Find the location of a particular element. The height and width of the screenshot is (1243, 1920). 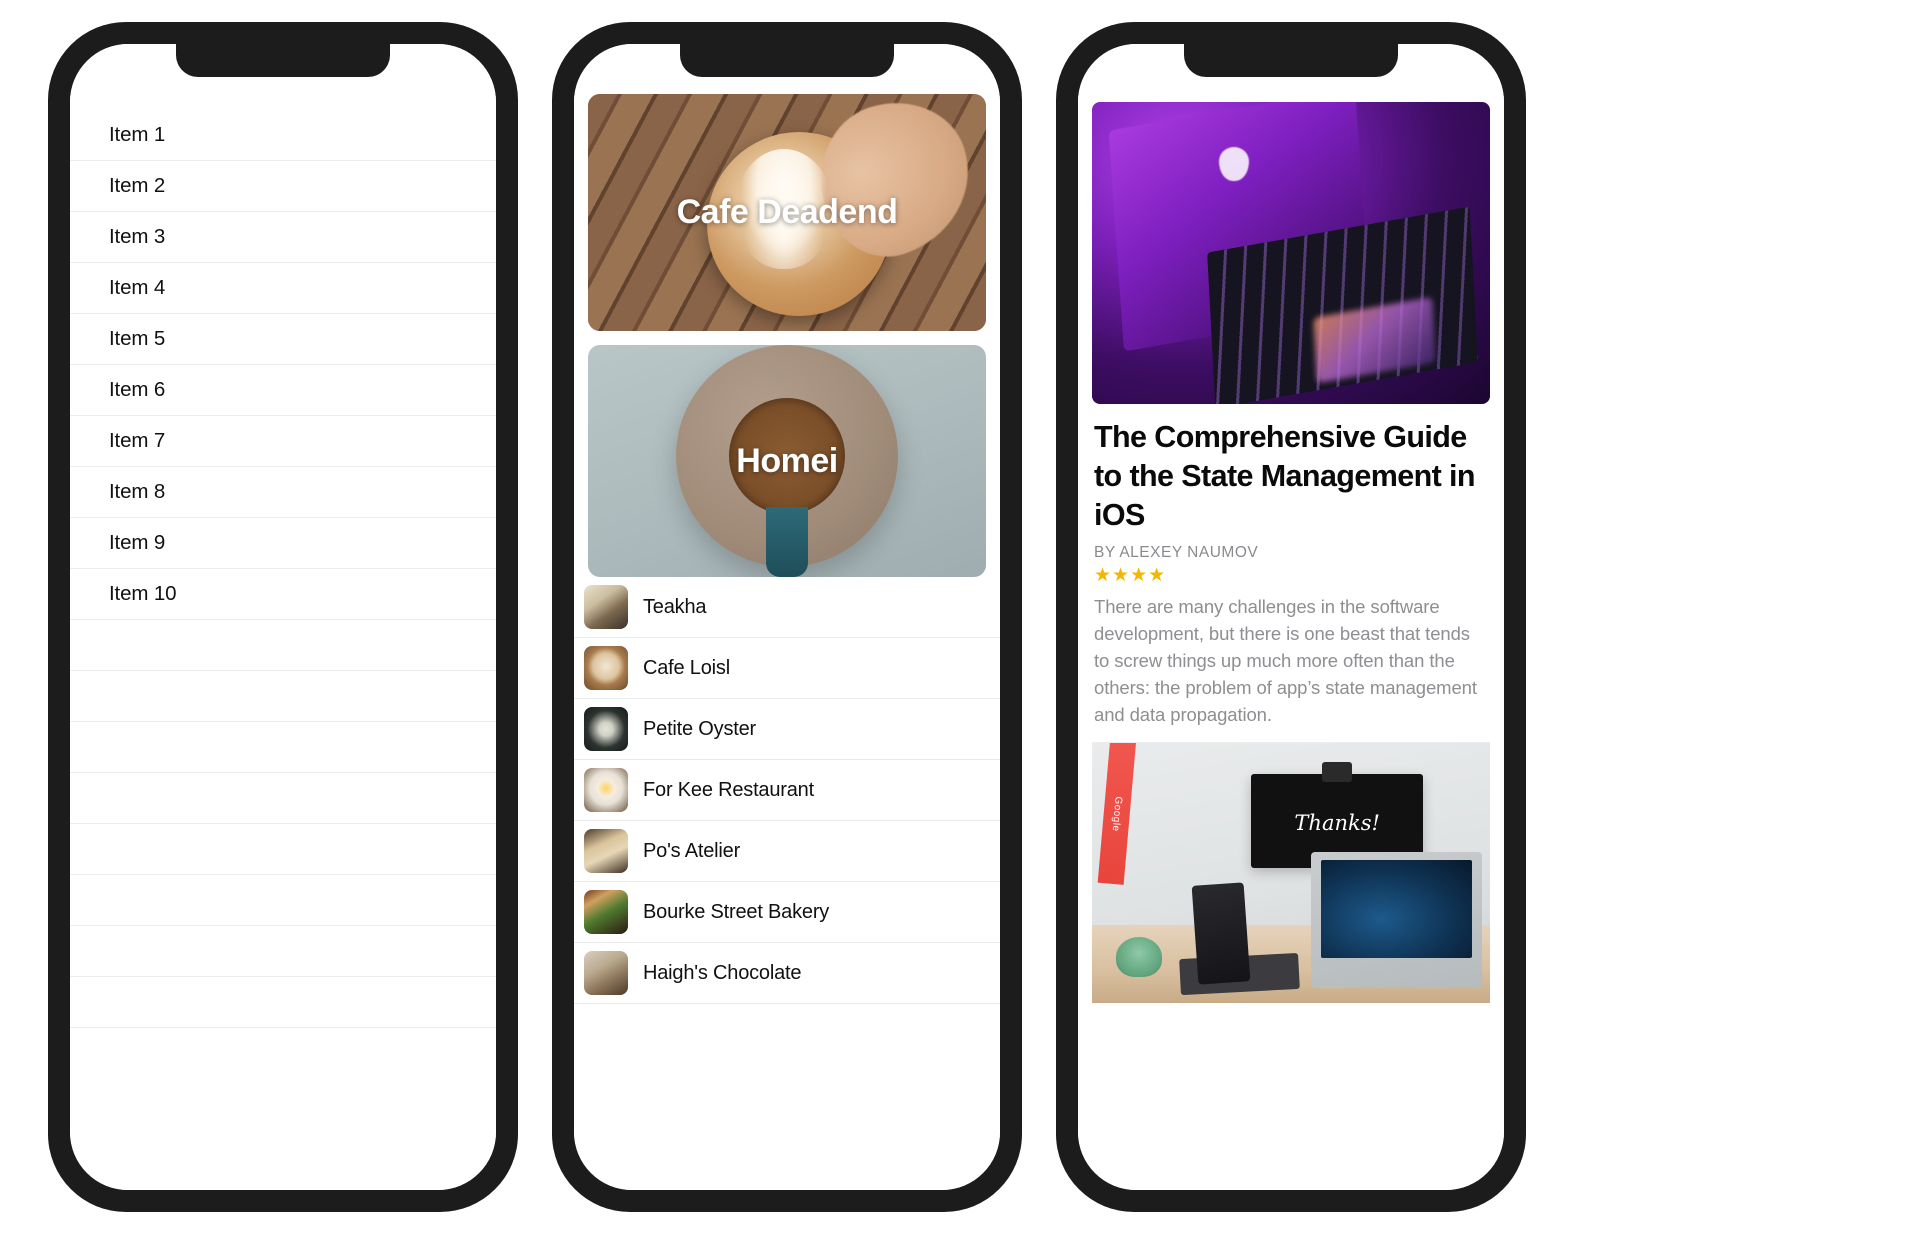

list-item: For Kee Restaurant is located at coordinates (787, 790).